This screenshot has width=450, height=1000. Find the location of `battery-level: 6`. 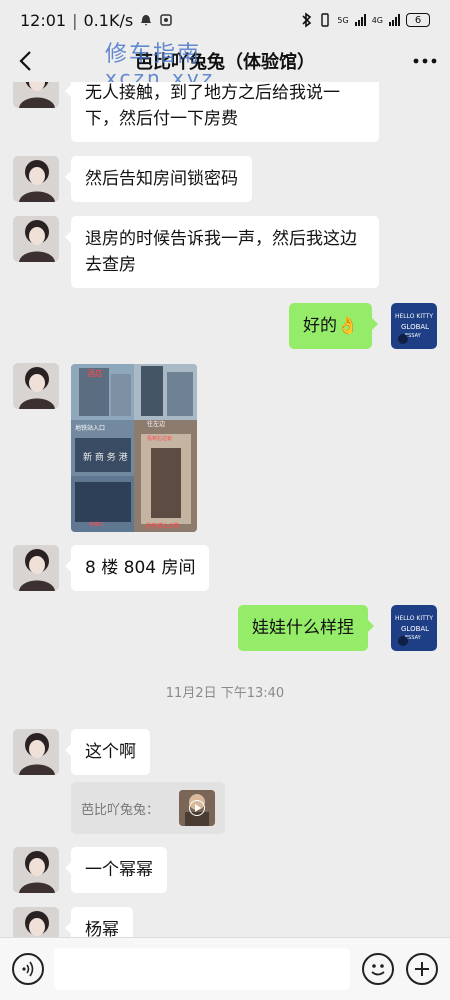

battery-level: 6 is located at coordinates (418, 20).